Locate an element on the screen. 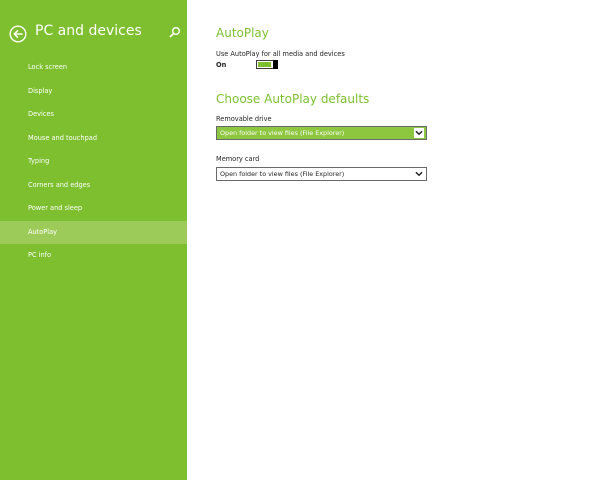  defaults-section-title: Choose AutoPlay defaults is located at coordinates (293, 99).